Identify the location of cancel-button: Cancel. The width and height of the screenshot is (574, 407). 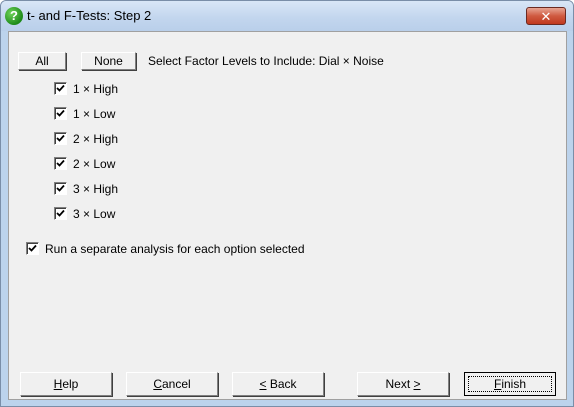
(172, 384).